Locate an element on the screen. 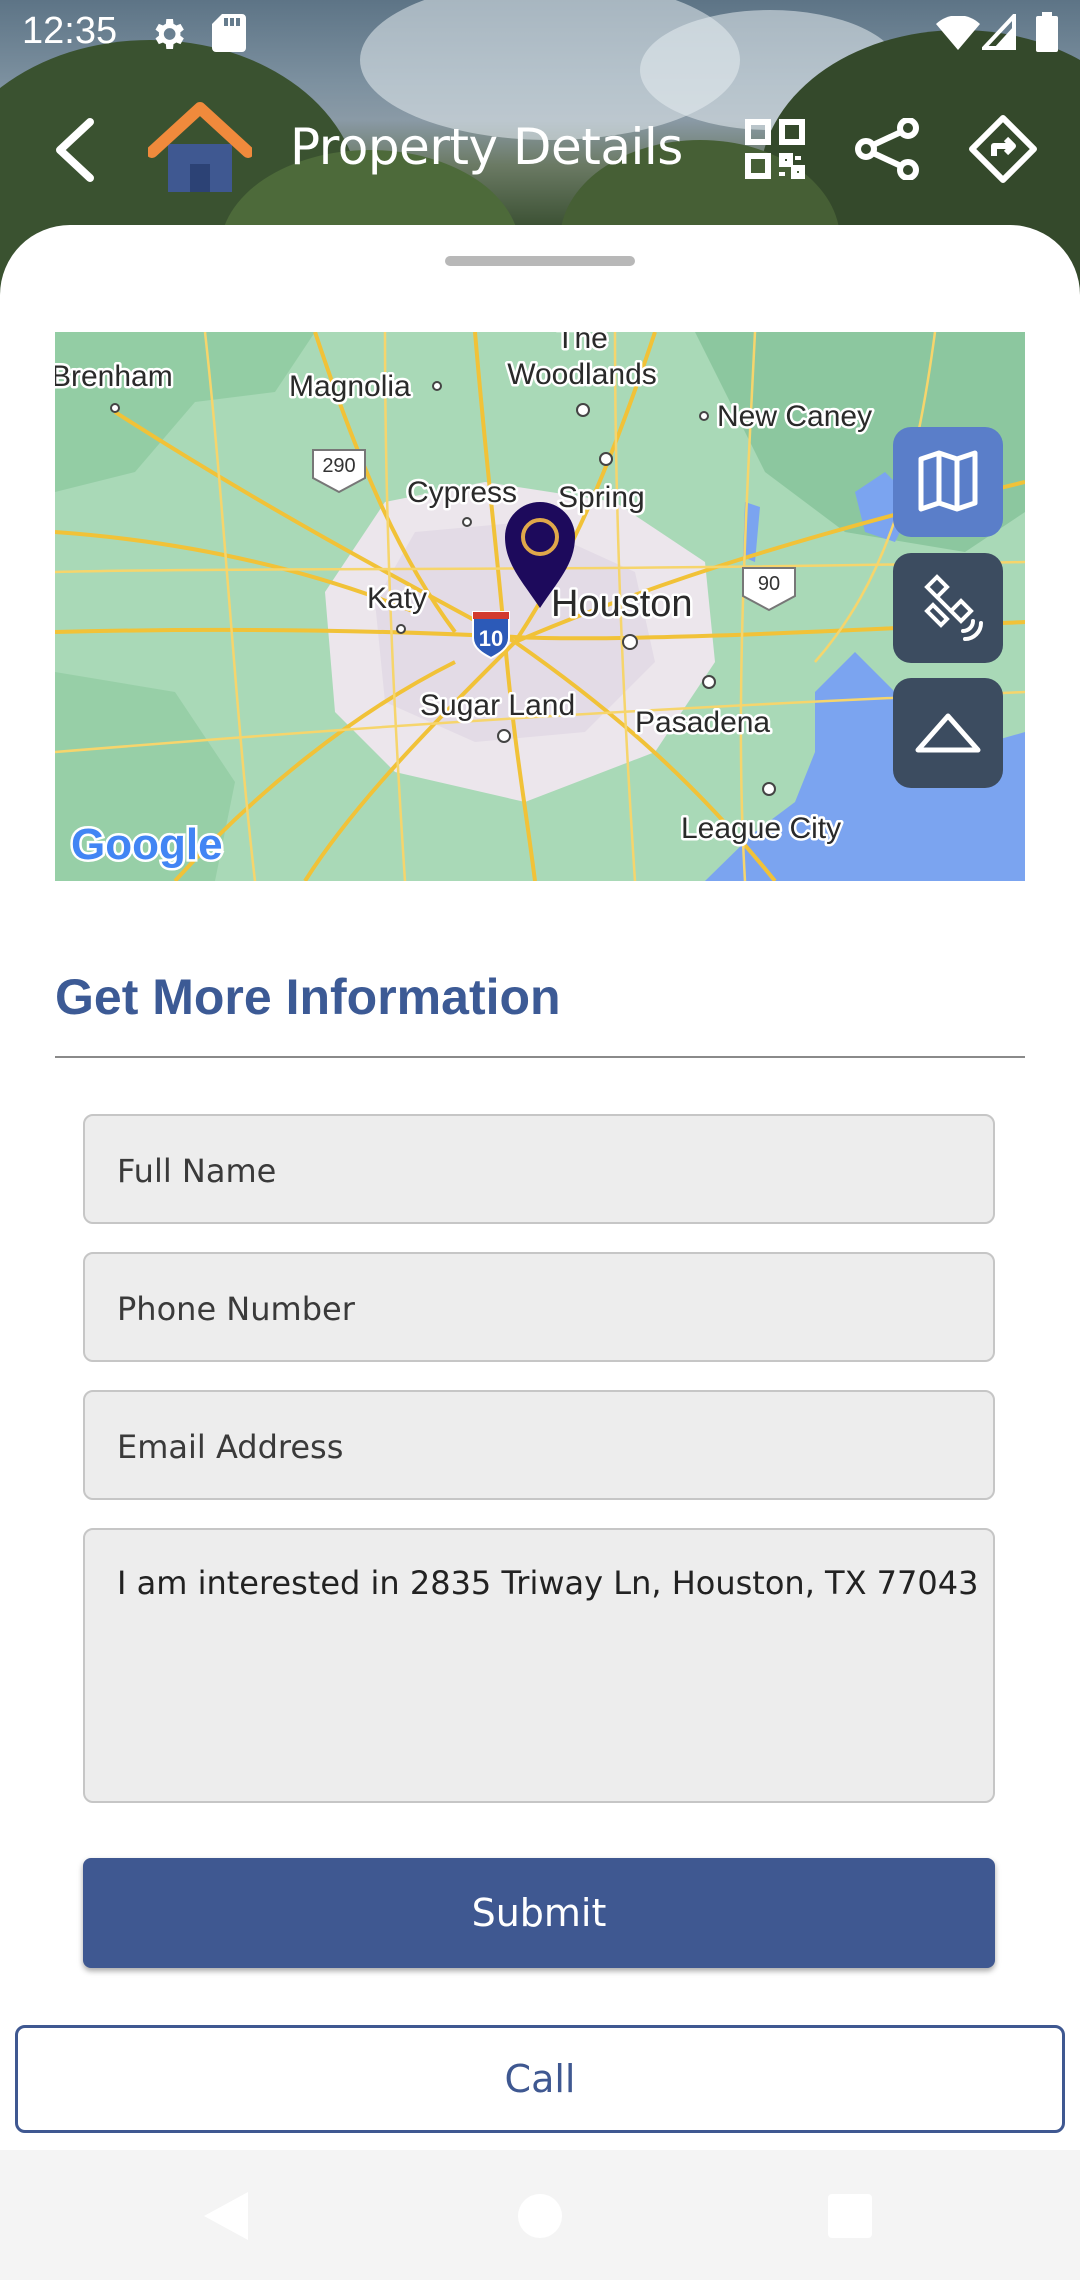 This screenshot has width=1080, height=2280. map-label-the: The is located at coordinates (582, 343).